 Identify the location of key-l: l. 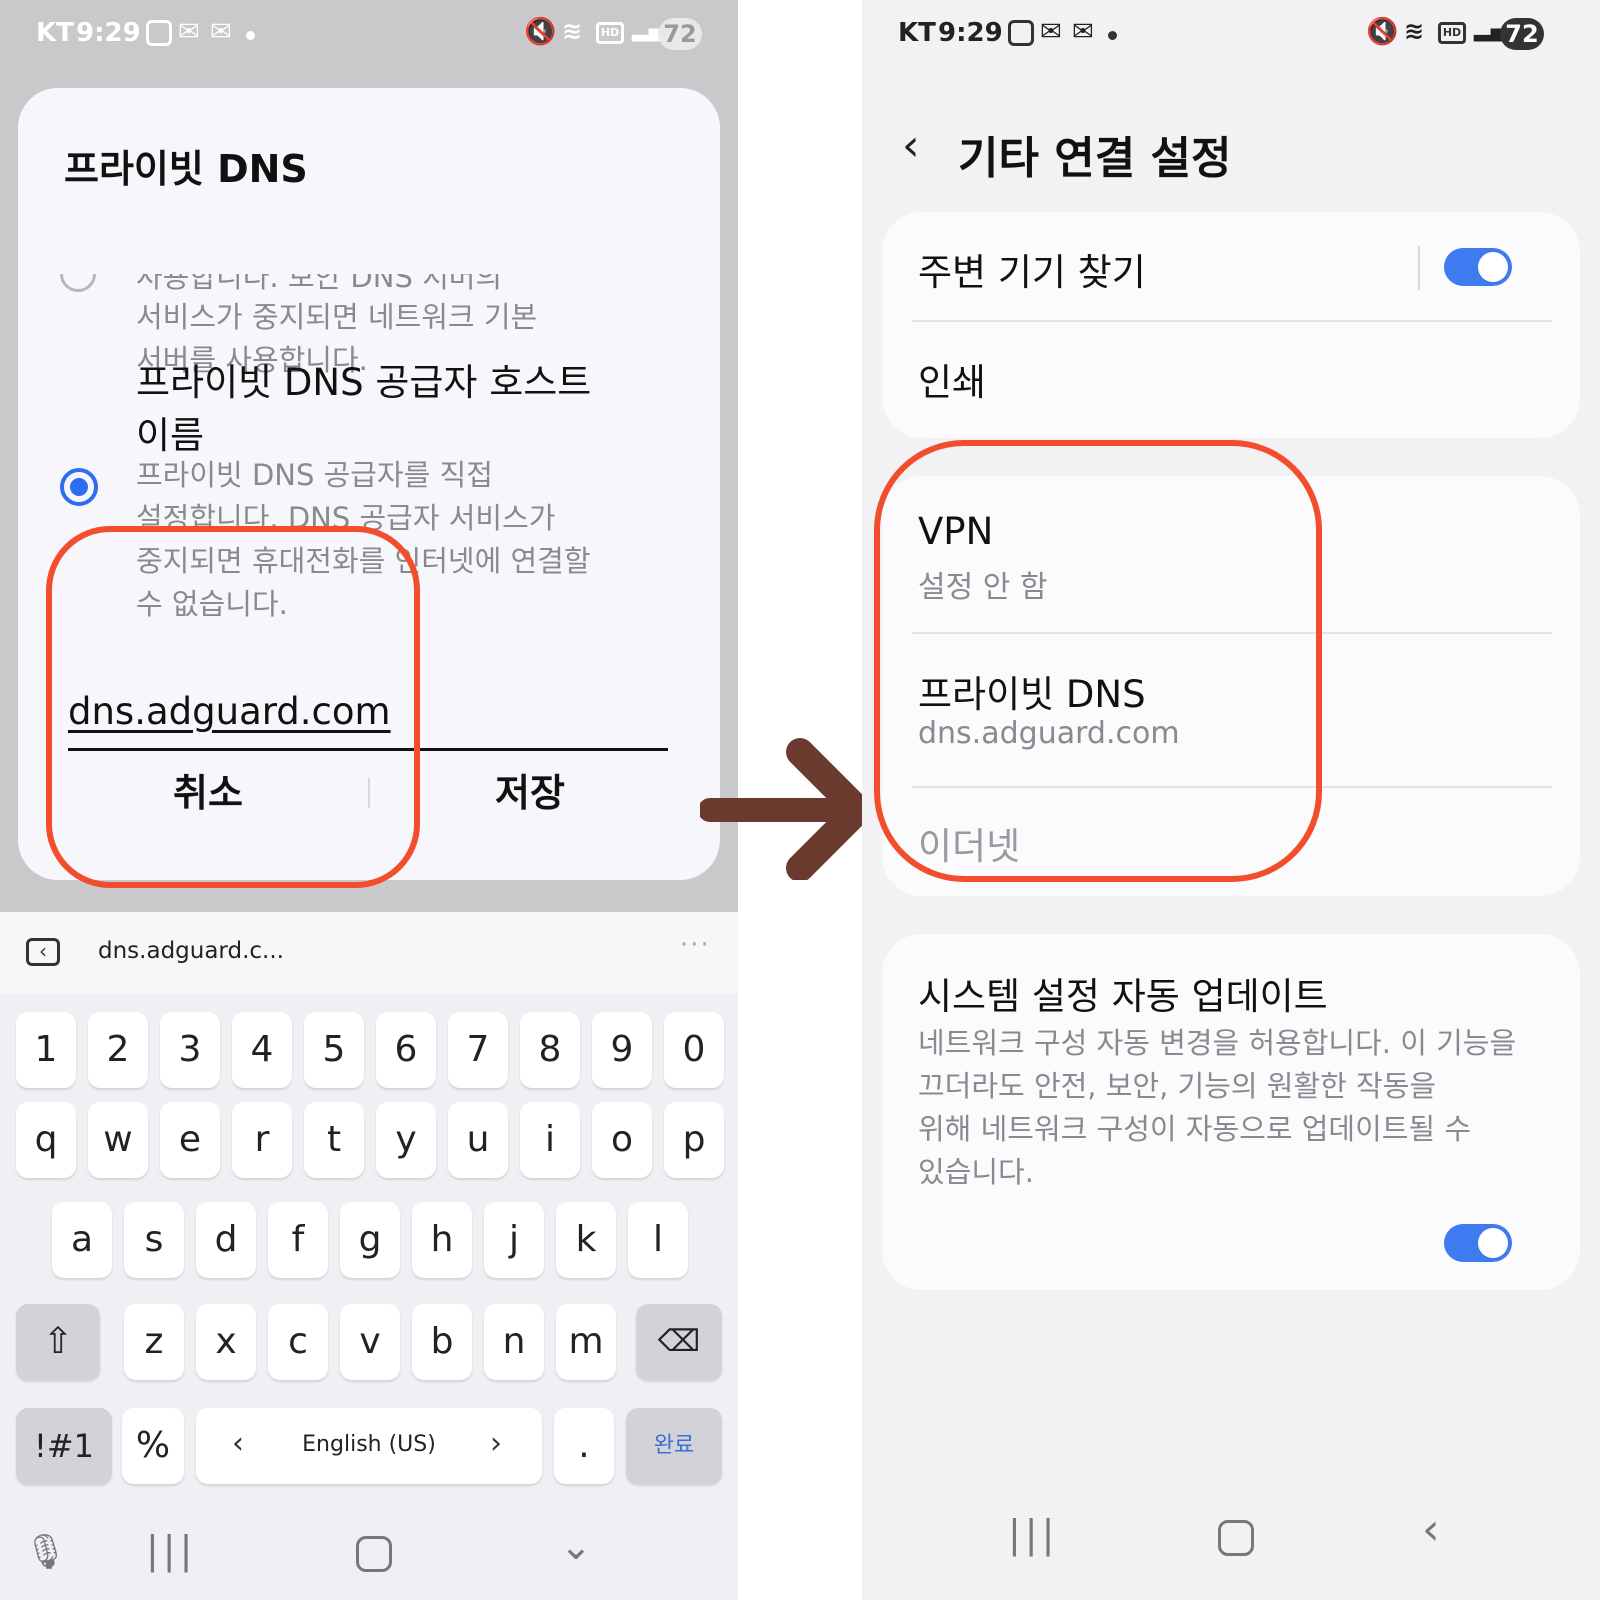
(658, 1240).